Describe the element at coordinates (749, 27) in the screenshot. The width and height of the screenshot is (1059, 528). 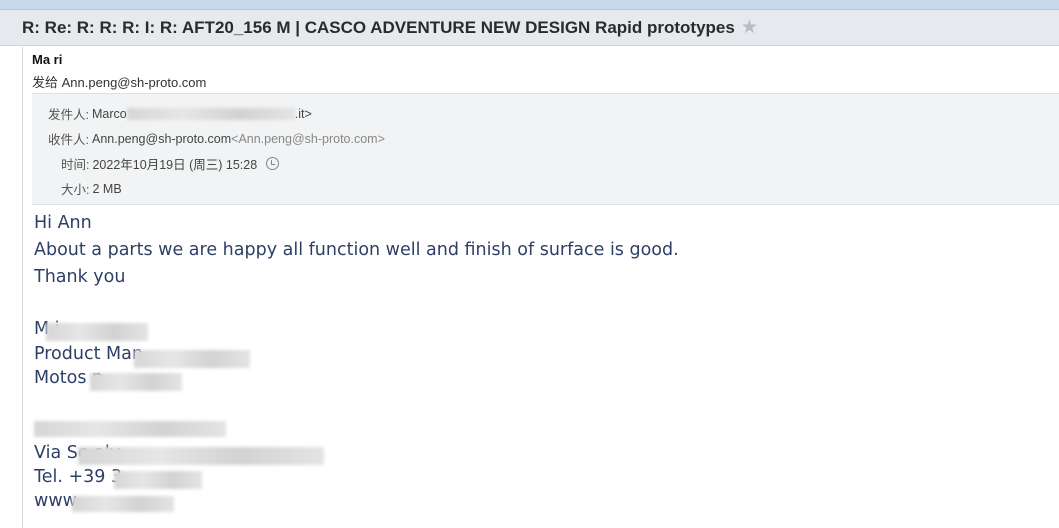
I see `star-icon: ★` at that location.